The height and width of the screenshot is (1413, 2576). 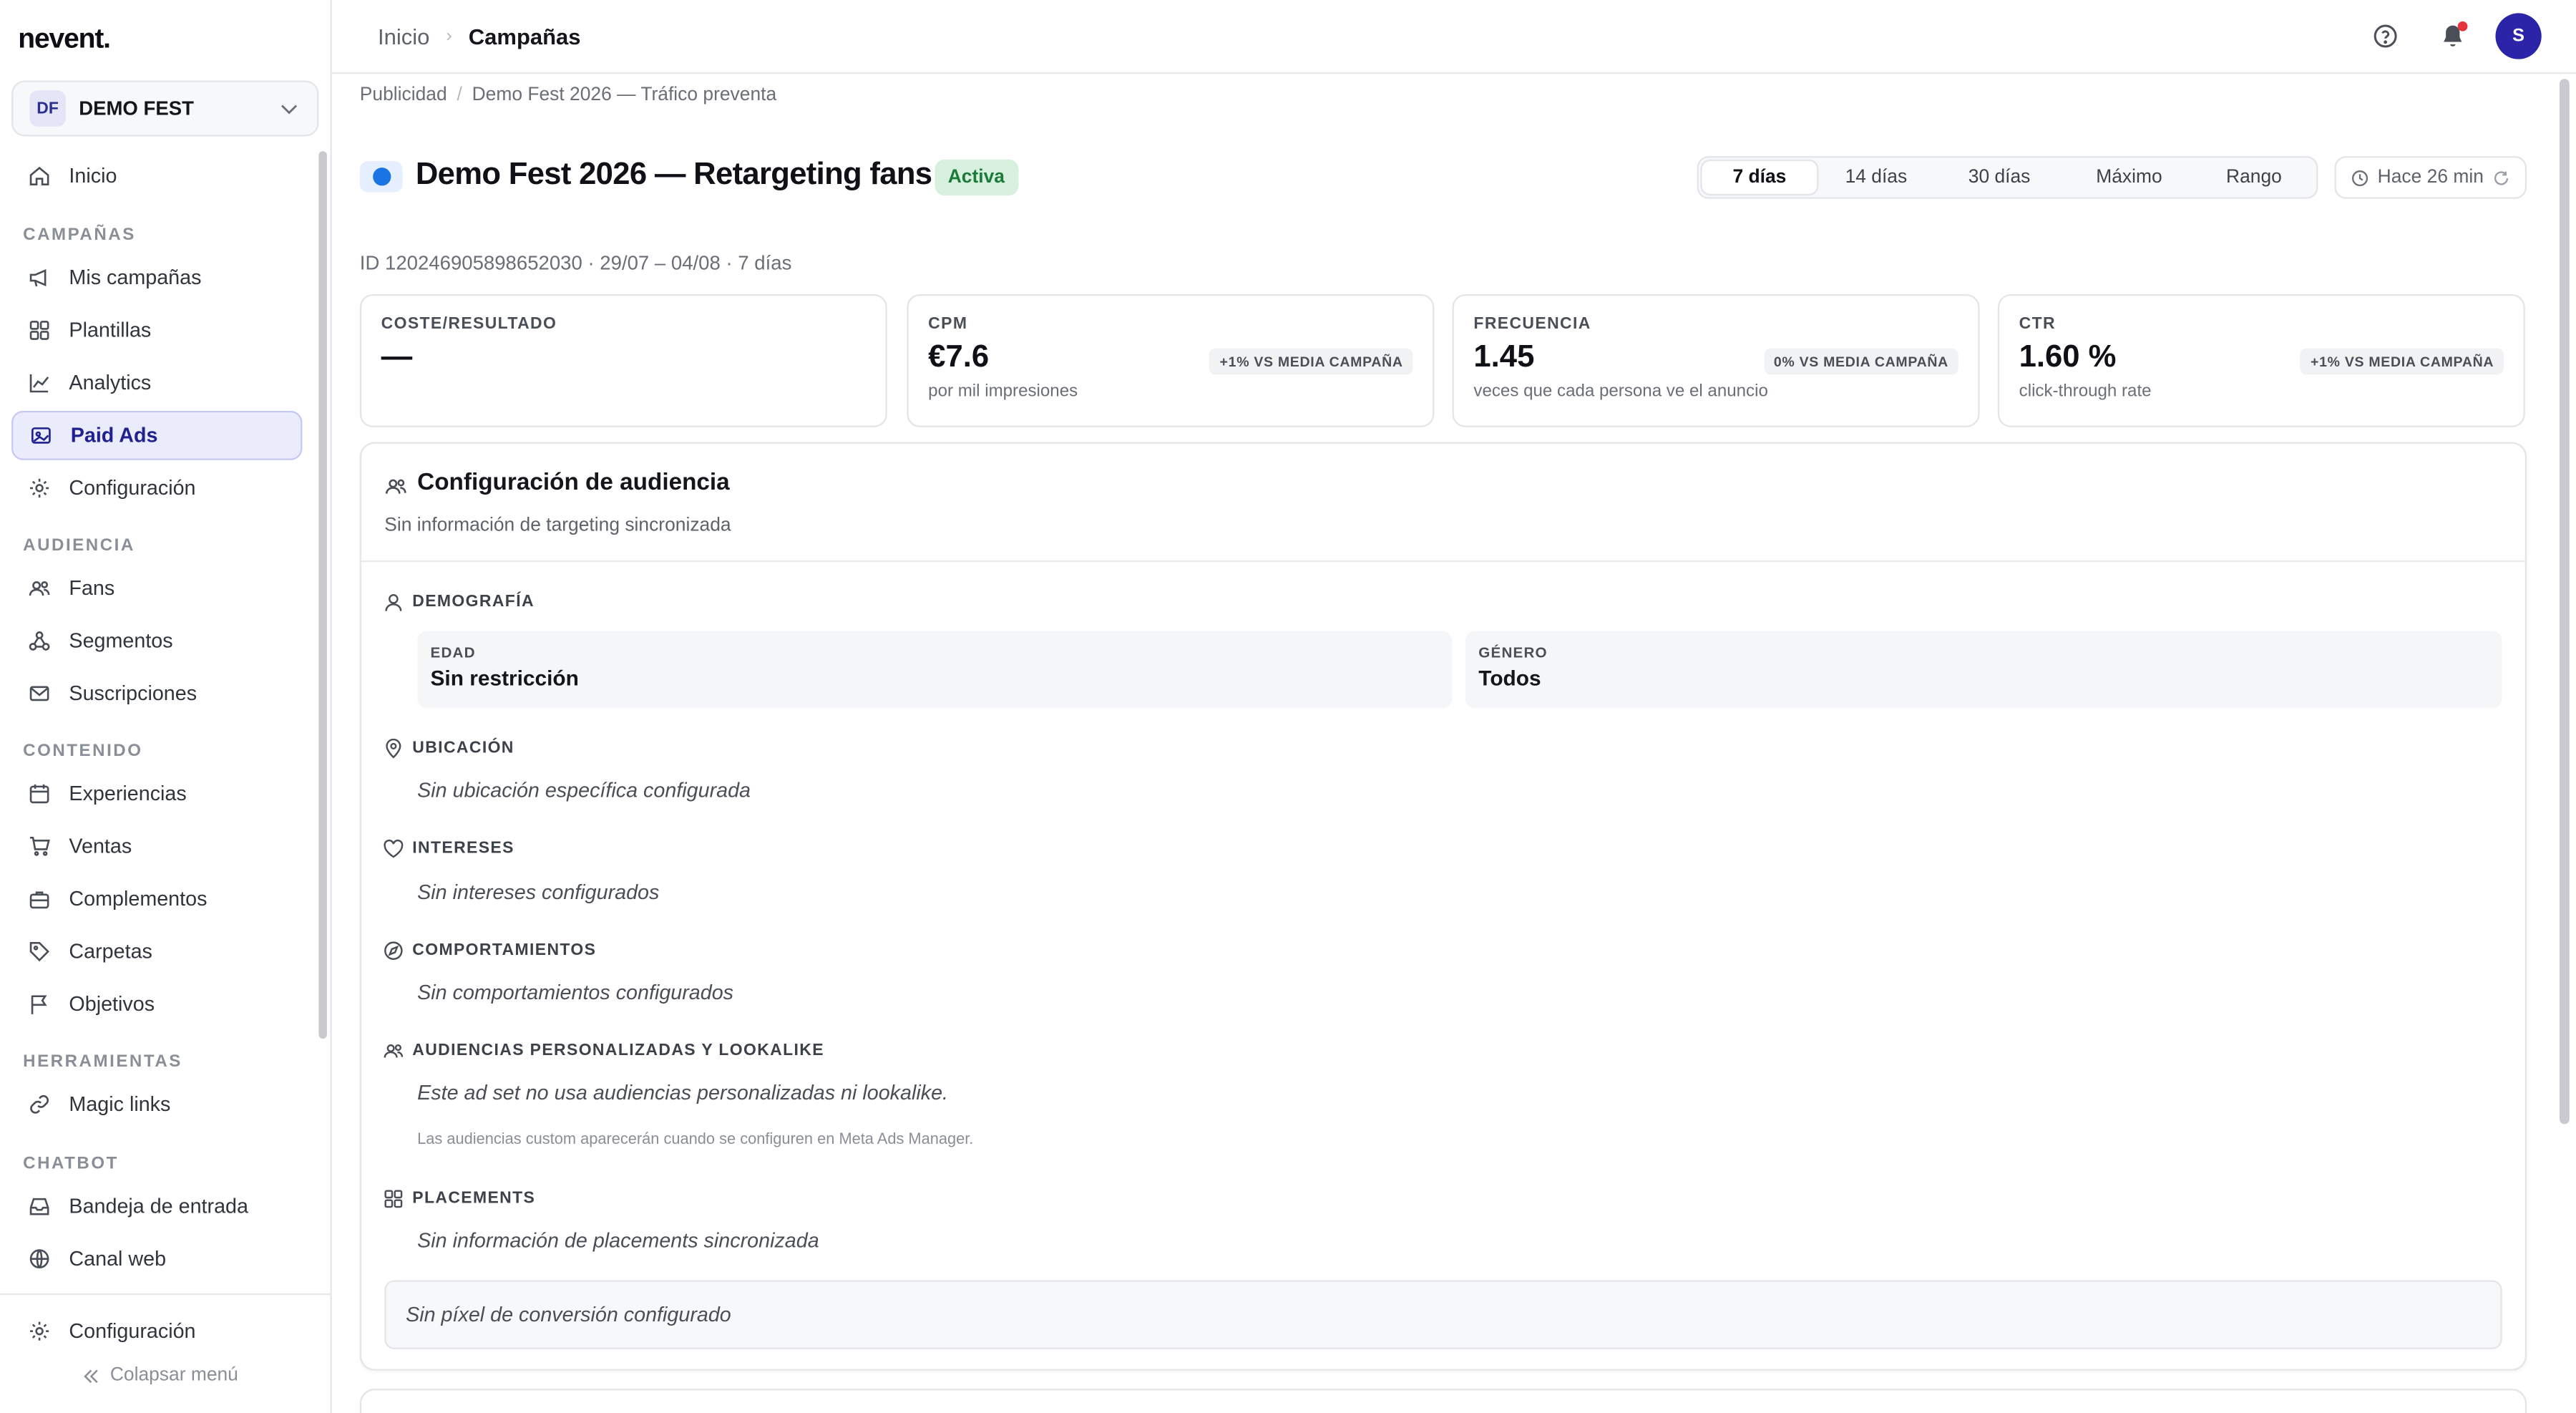 What do you see at coordinates (156, 898) in the screenshot?
I see `sidebar-item-addons: Complementos` at bounding box center [156, 898].